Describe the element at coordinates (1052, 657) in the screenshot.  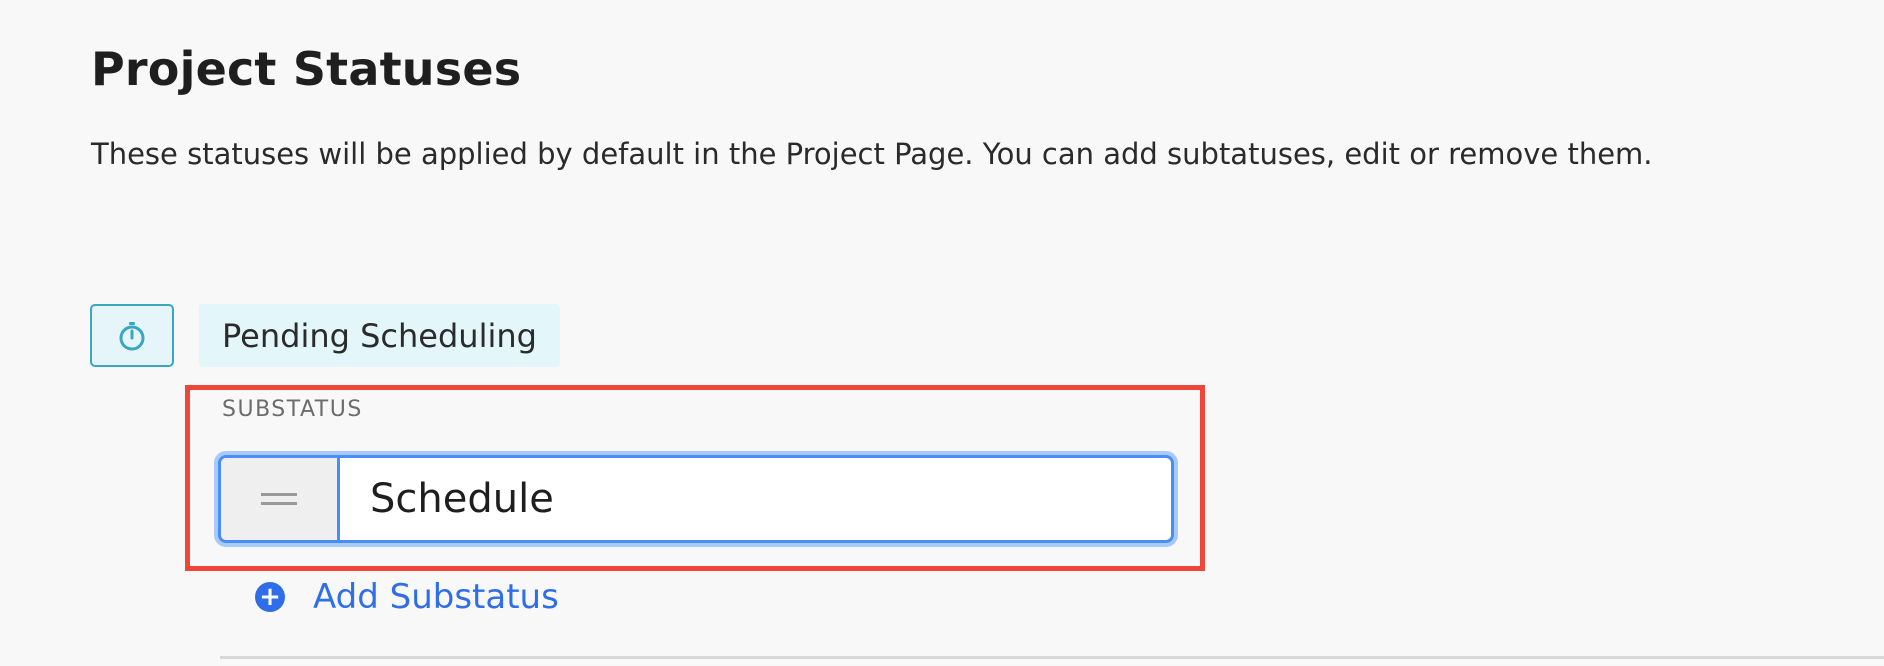
I see `divider` at that location.